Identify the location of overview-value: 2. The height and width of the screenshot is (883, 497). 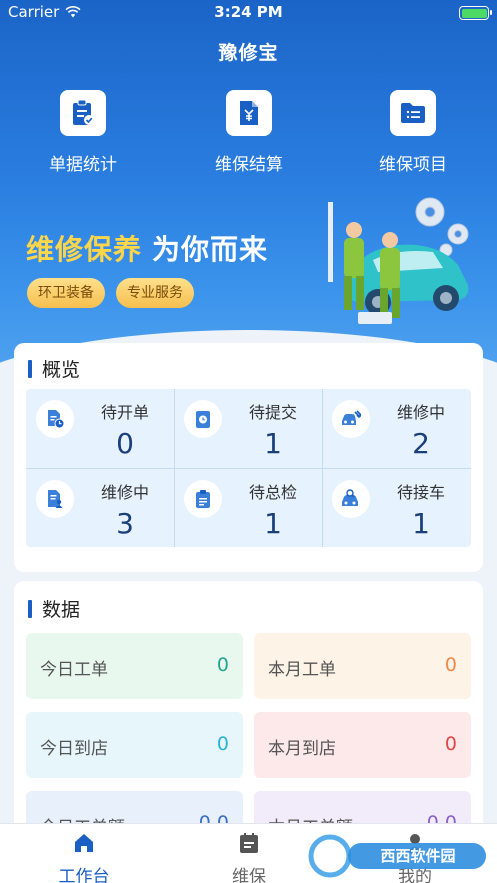
(421, 443).